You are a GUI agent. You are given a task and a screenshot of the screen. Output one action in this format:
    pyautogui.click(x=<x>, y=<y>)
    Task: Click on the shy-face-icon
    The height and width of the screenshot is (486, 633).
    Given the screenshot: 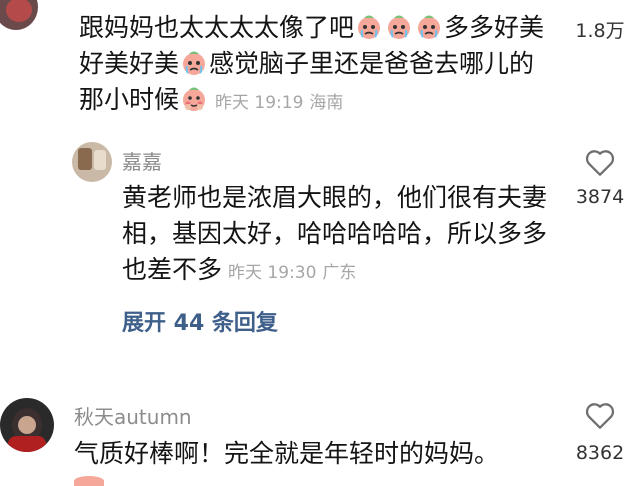 What is the action you would take?
    pyautogui.click(x=194, y=99)
    